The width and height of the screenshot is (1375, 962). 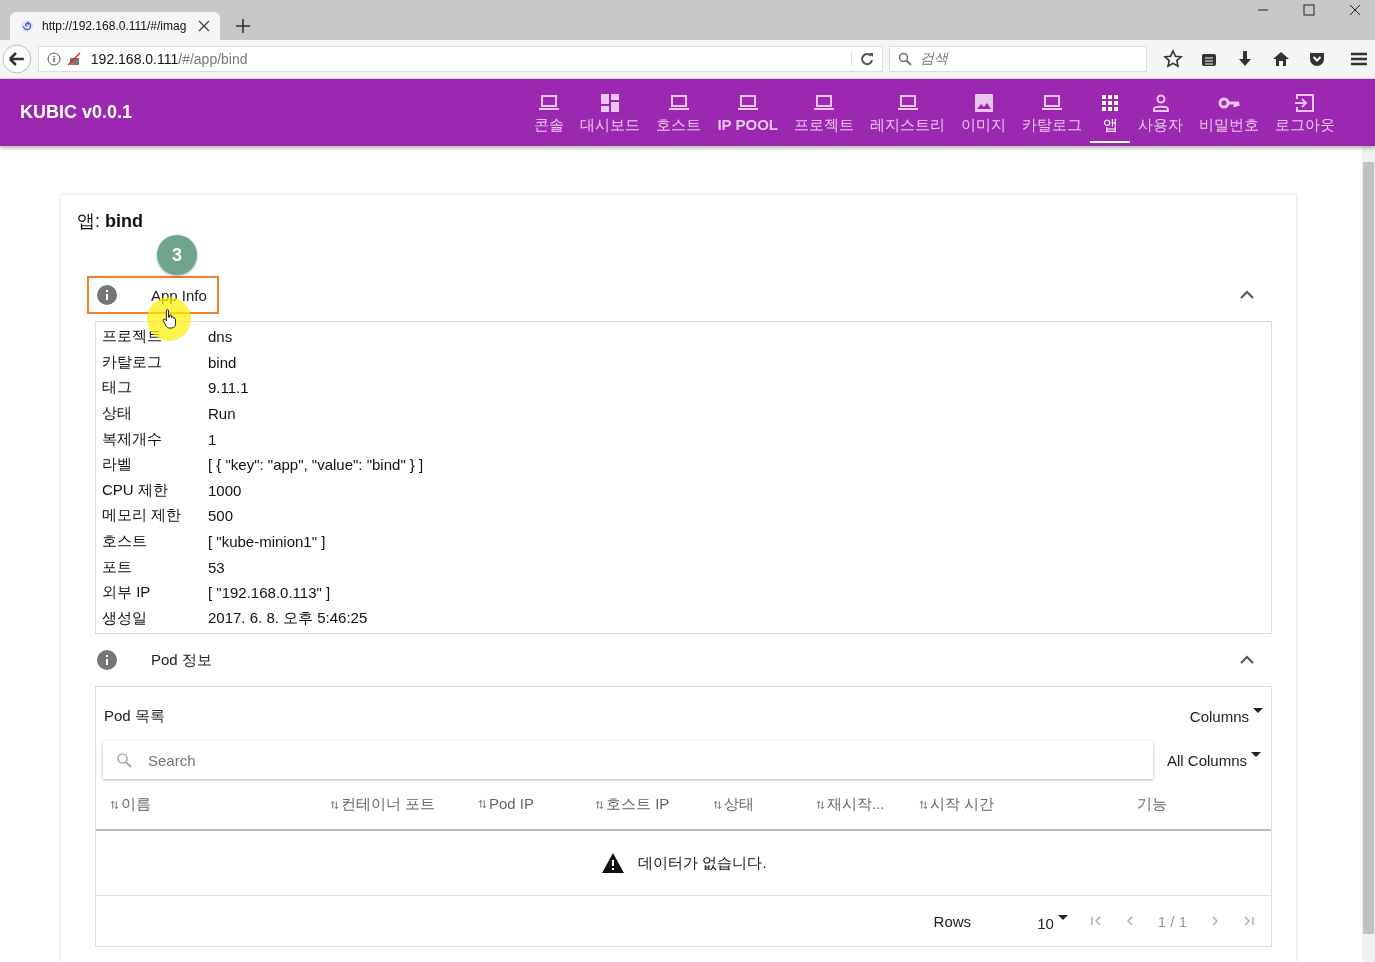 I want to click on nav-item: 콘솔, so click(x=549, y=112).